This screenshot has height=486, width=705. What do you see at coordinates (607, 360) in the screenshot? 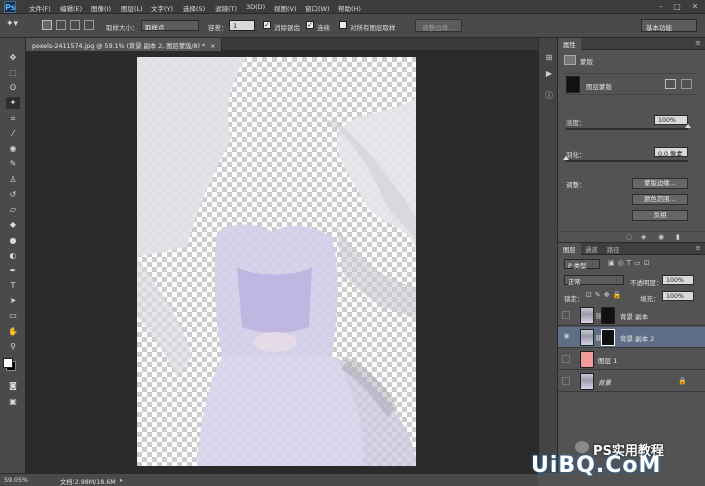
I see `layer-name: 图层 1` at bounding box center [607, 360].